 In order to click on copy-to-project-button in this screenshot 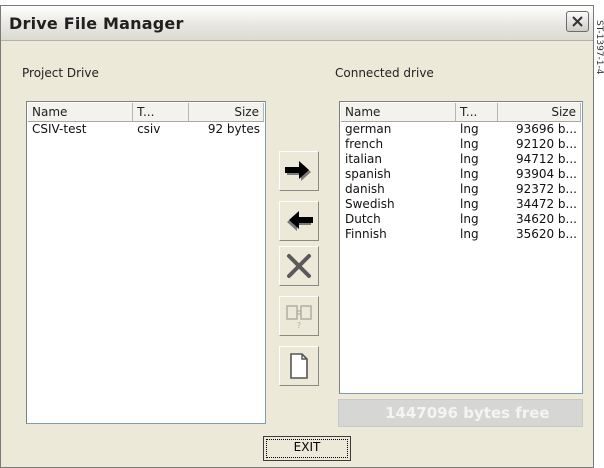, I will do `click(299, 221)`.